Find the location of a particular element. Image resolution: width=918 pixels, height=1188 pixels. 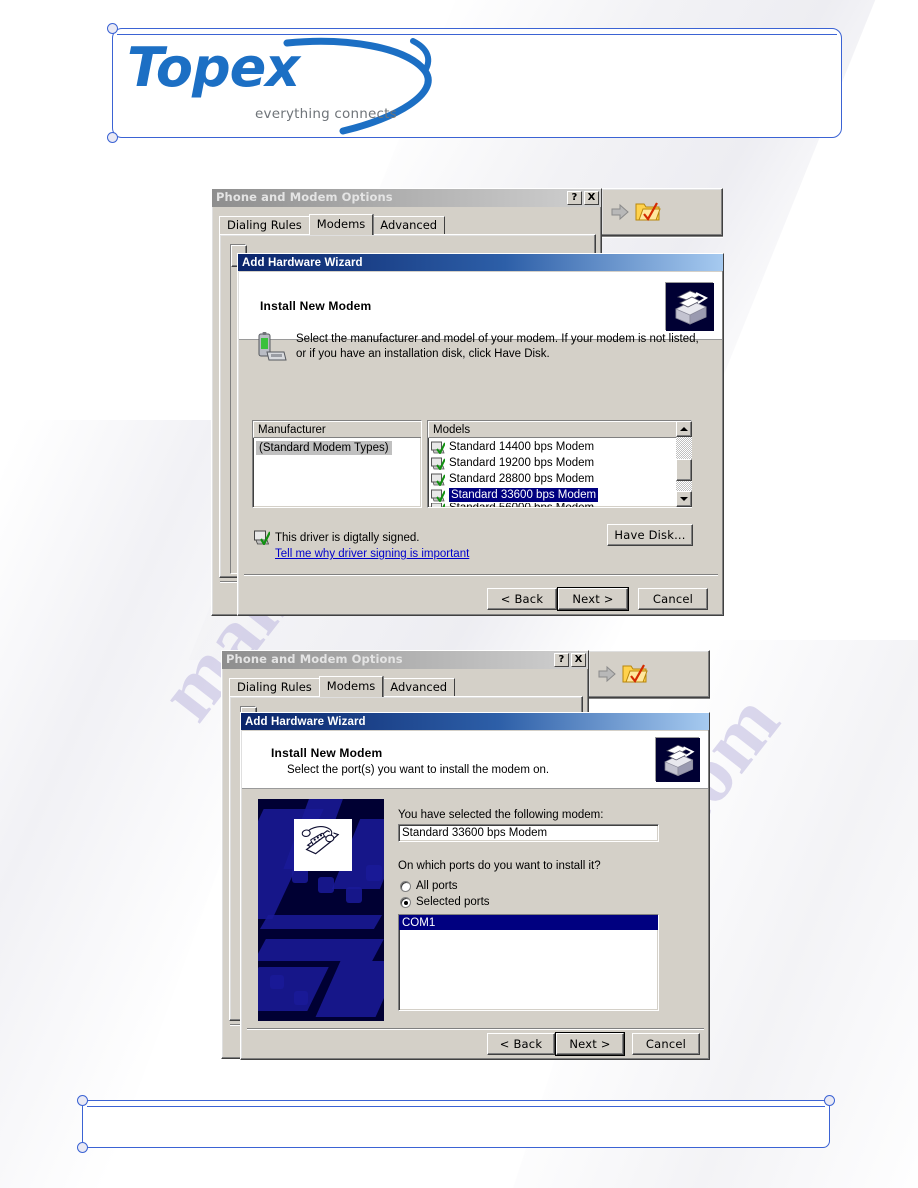

dialog1-tabstrip: Dialing Rules Modems Advanced is located at coordinates (332, 224).